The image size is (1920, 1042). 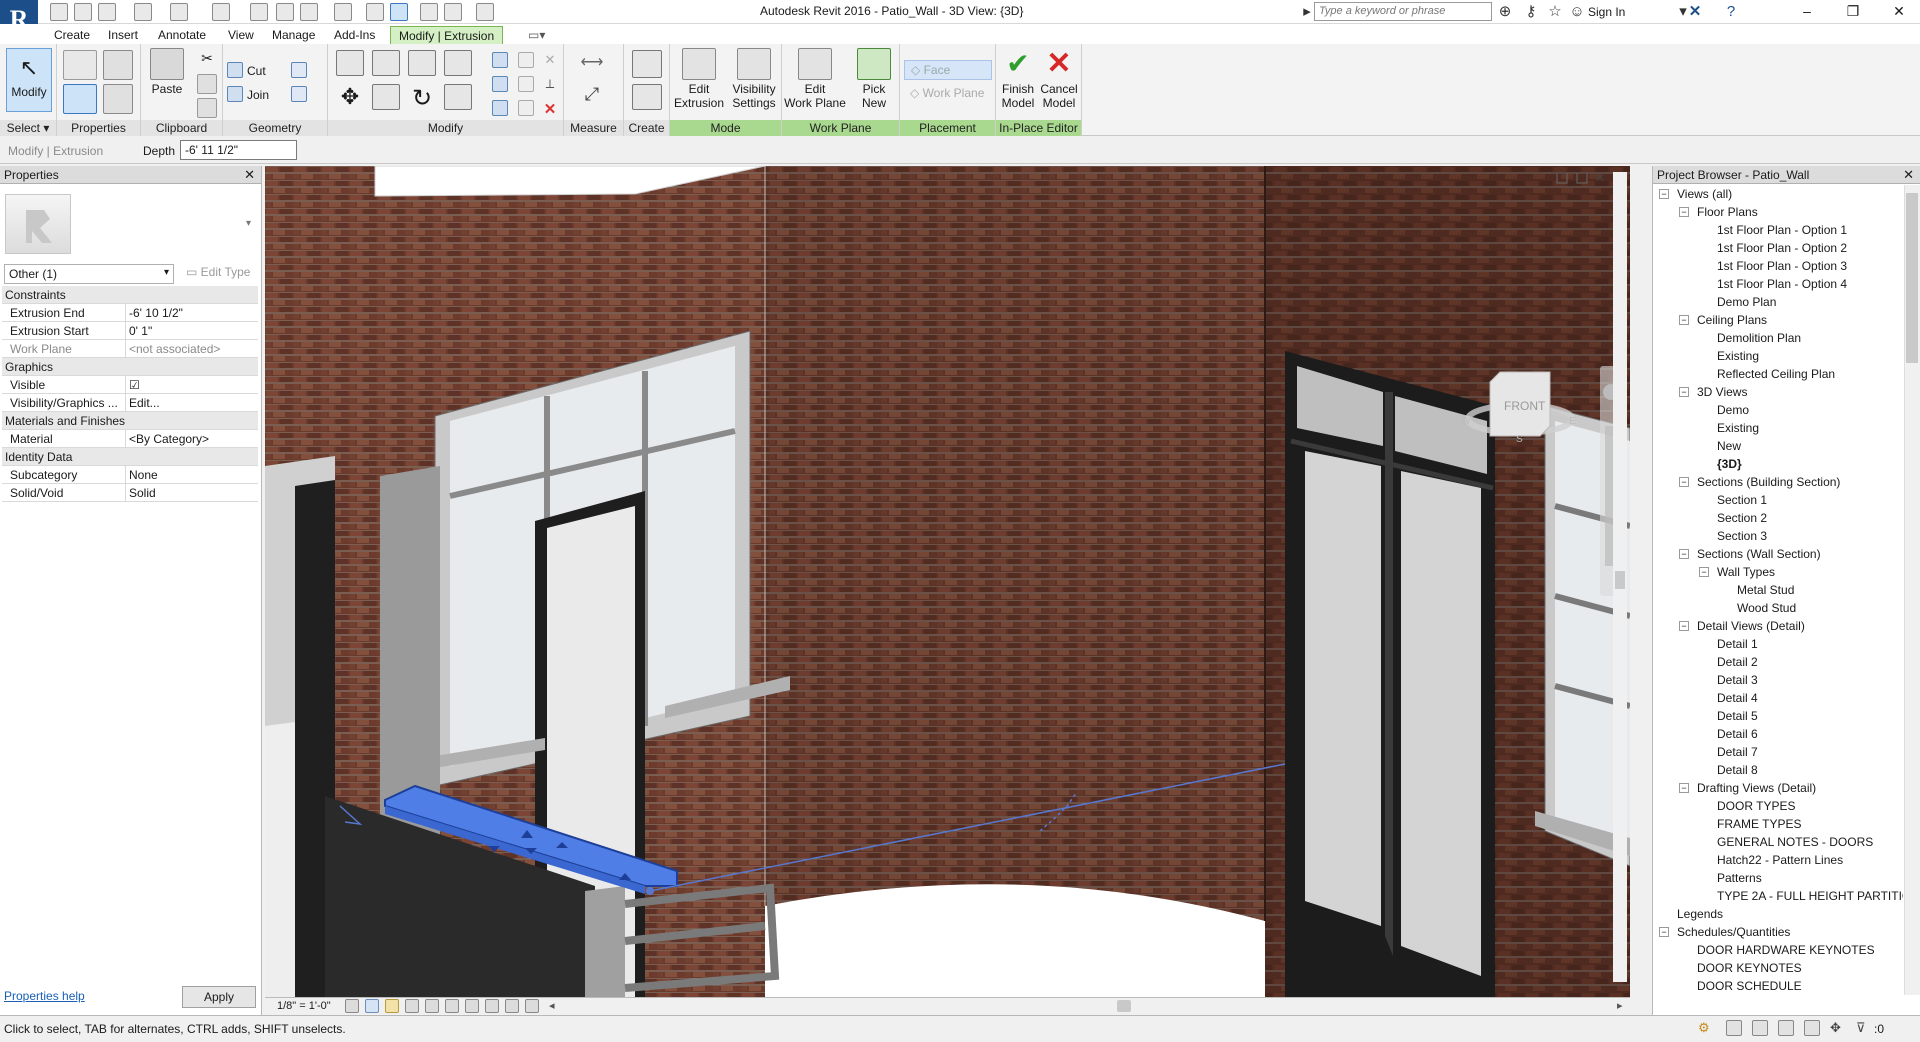 What do you see at coordinates (1778, 500) in the screenshot?
I see `browser-tree-item: Section 1` at bounding box center [1778, 500].